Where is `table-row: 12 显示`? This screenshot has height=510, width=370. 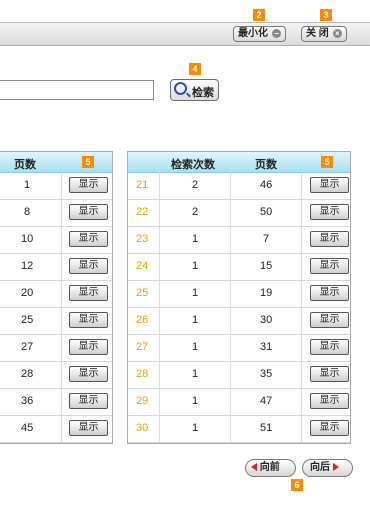
table-row: 12 显示 is located at coordinates (56, 267).